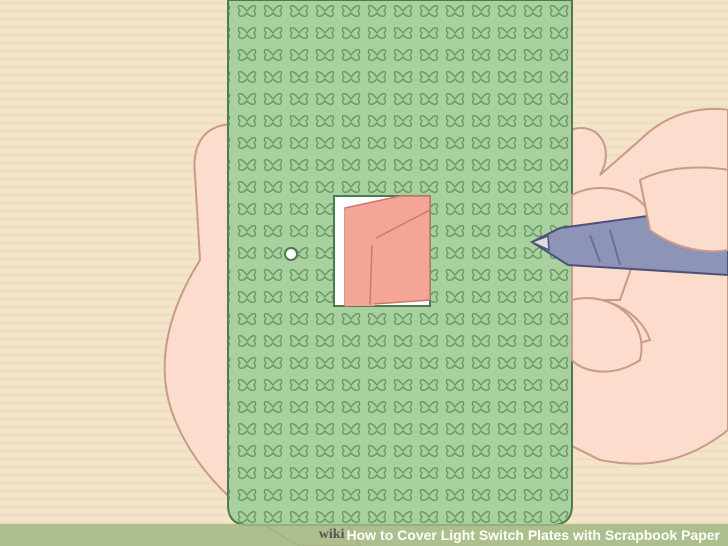 The width and height of the screenshot is (728, 546). What do you see at coordinates (291, 254) in the screenshot?
I see `screw-hole` at bounding box center [291, 254].